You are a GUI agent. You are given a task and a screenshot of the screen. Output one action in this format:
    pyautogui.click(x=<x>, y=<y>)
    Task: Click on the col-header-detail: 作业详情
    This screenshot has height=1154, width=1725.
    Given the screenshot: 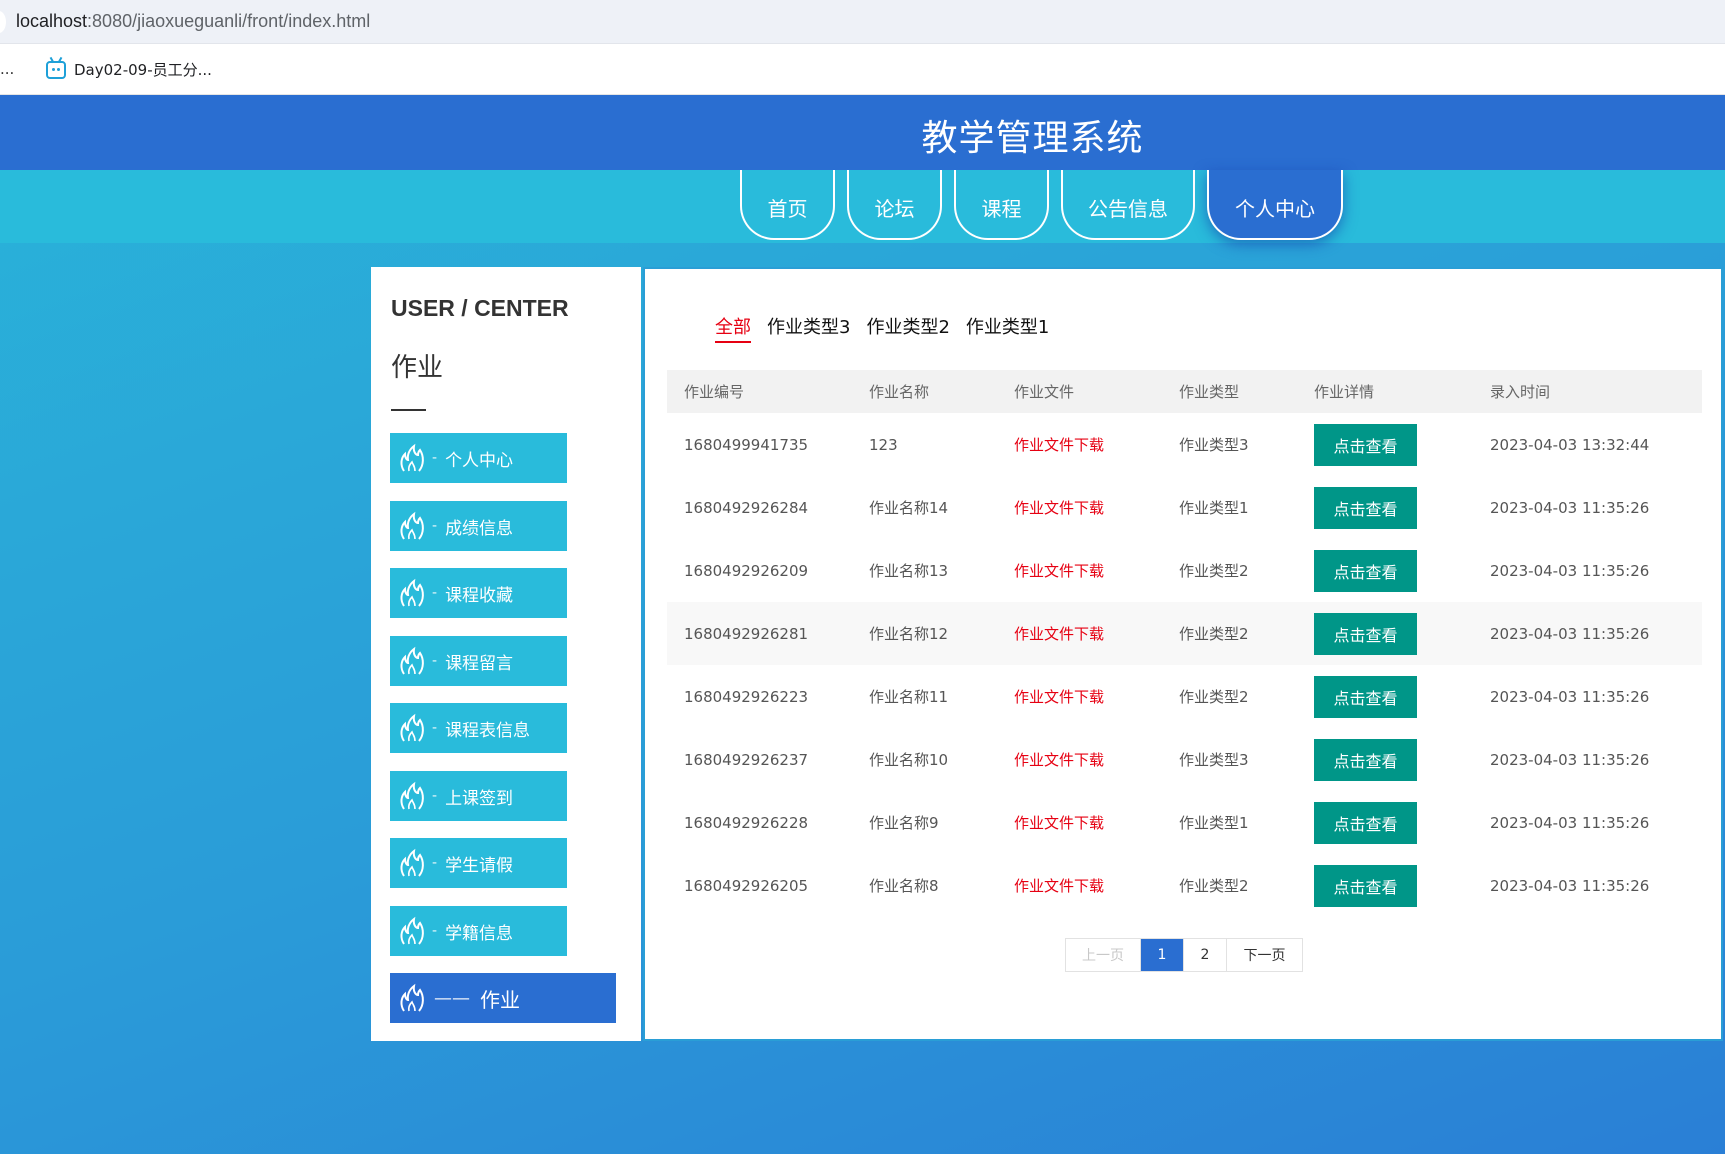 What is the action you would take?
    pyautogui.click(x=1344, y=392)
    